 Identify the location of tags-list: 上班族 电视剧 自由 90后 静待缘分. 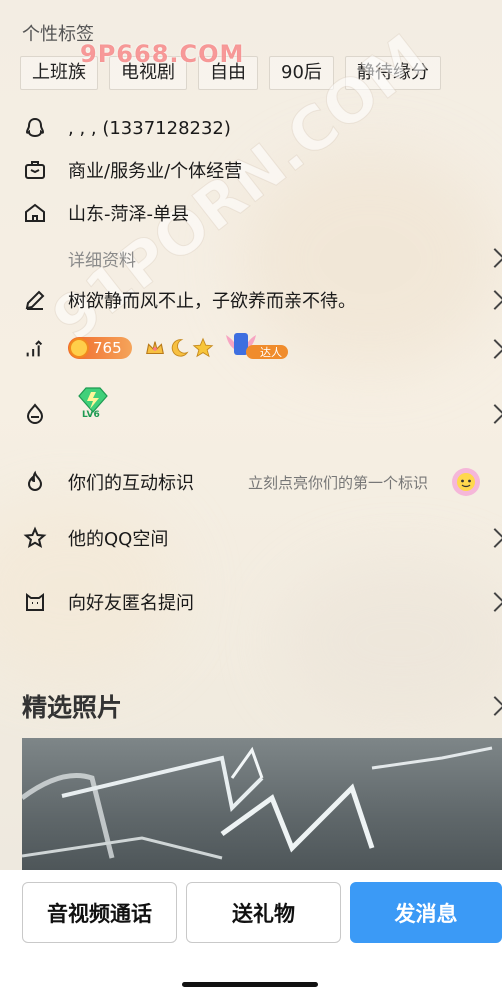
(230, 73).